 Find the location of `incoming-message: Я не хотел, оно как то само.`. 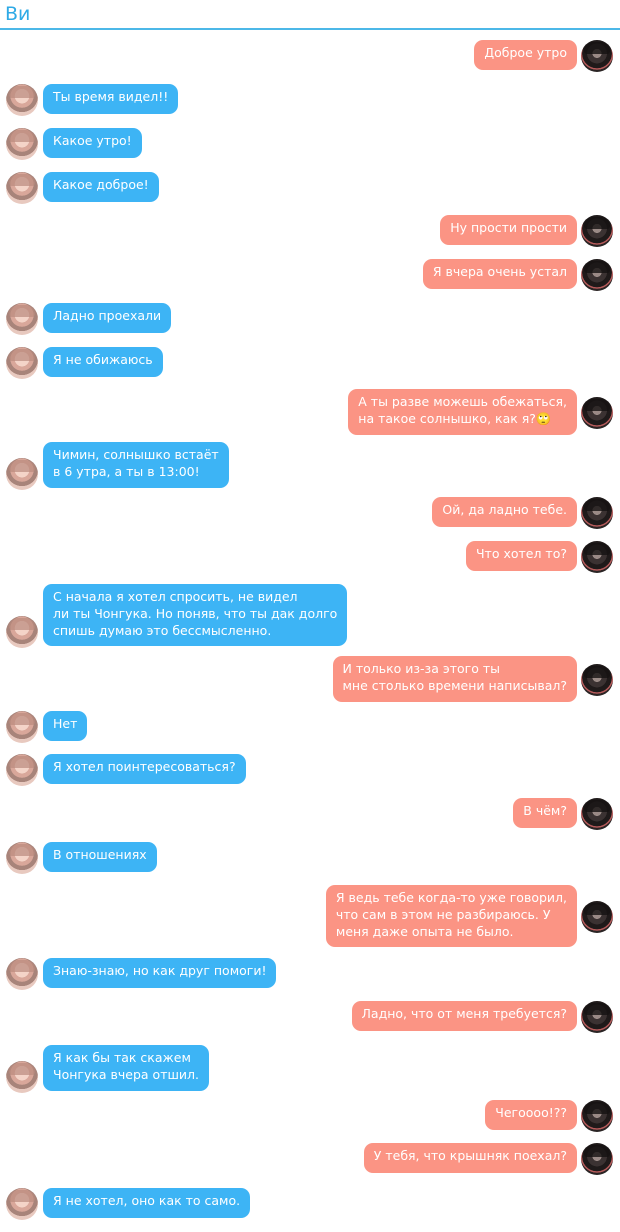

incoming-message: Я не хотел, оно как то само. is located at coordinates (147, 1203).